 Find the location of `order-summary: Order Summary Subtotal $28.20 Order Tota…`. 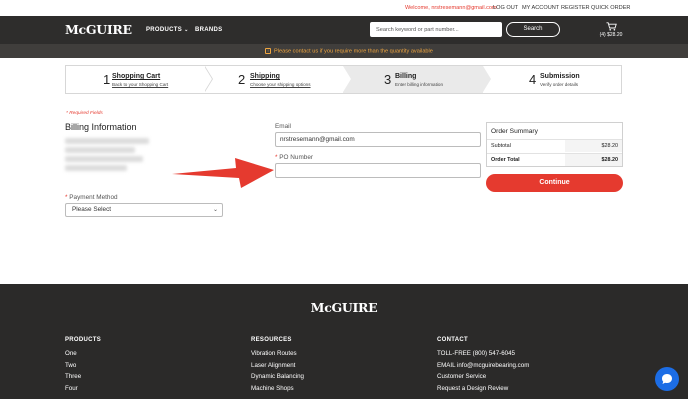

order-summary: Order Summary Subtotal $28.20 Order Tota… is located at coordinates (554, 144).